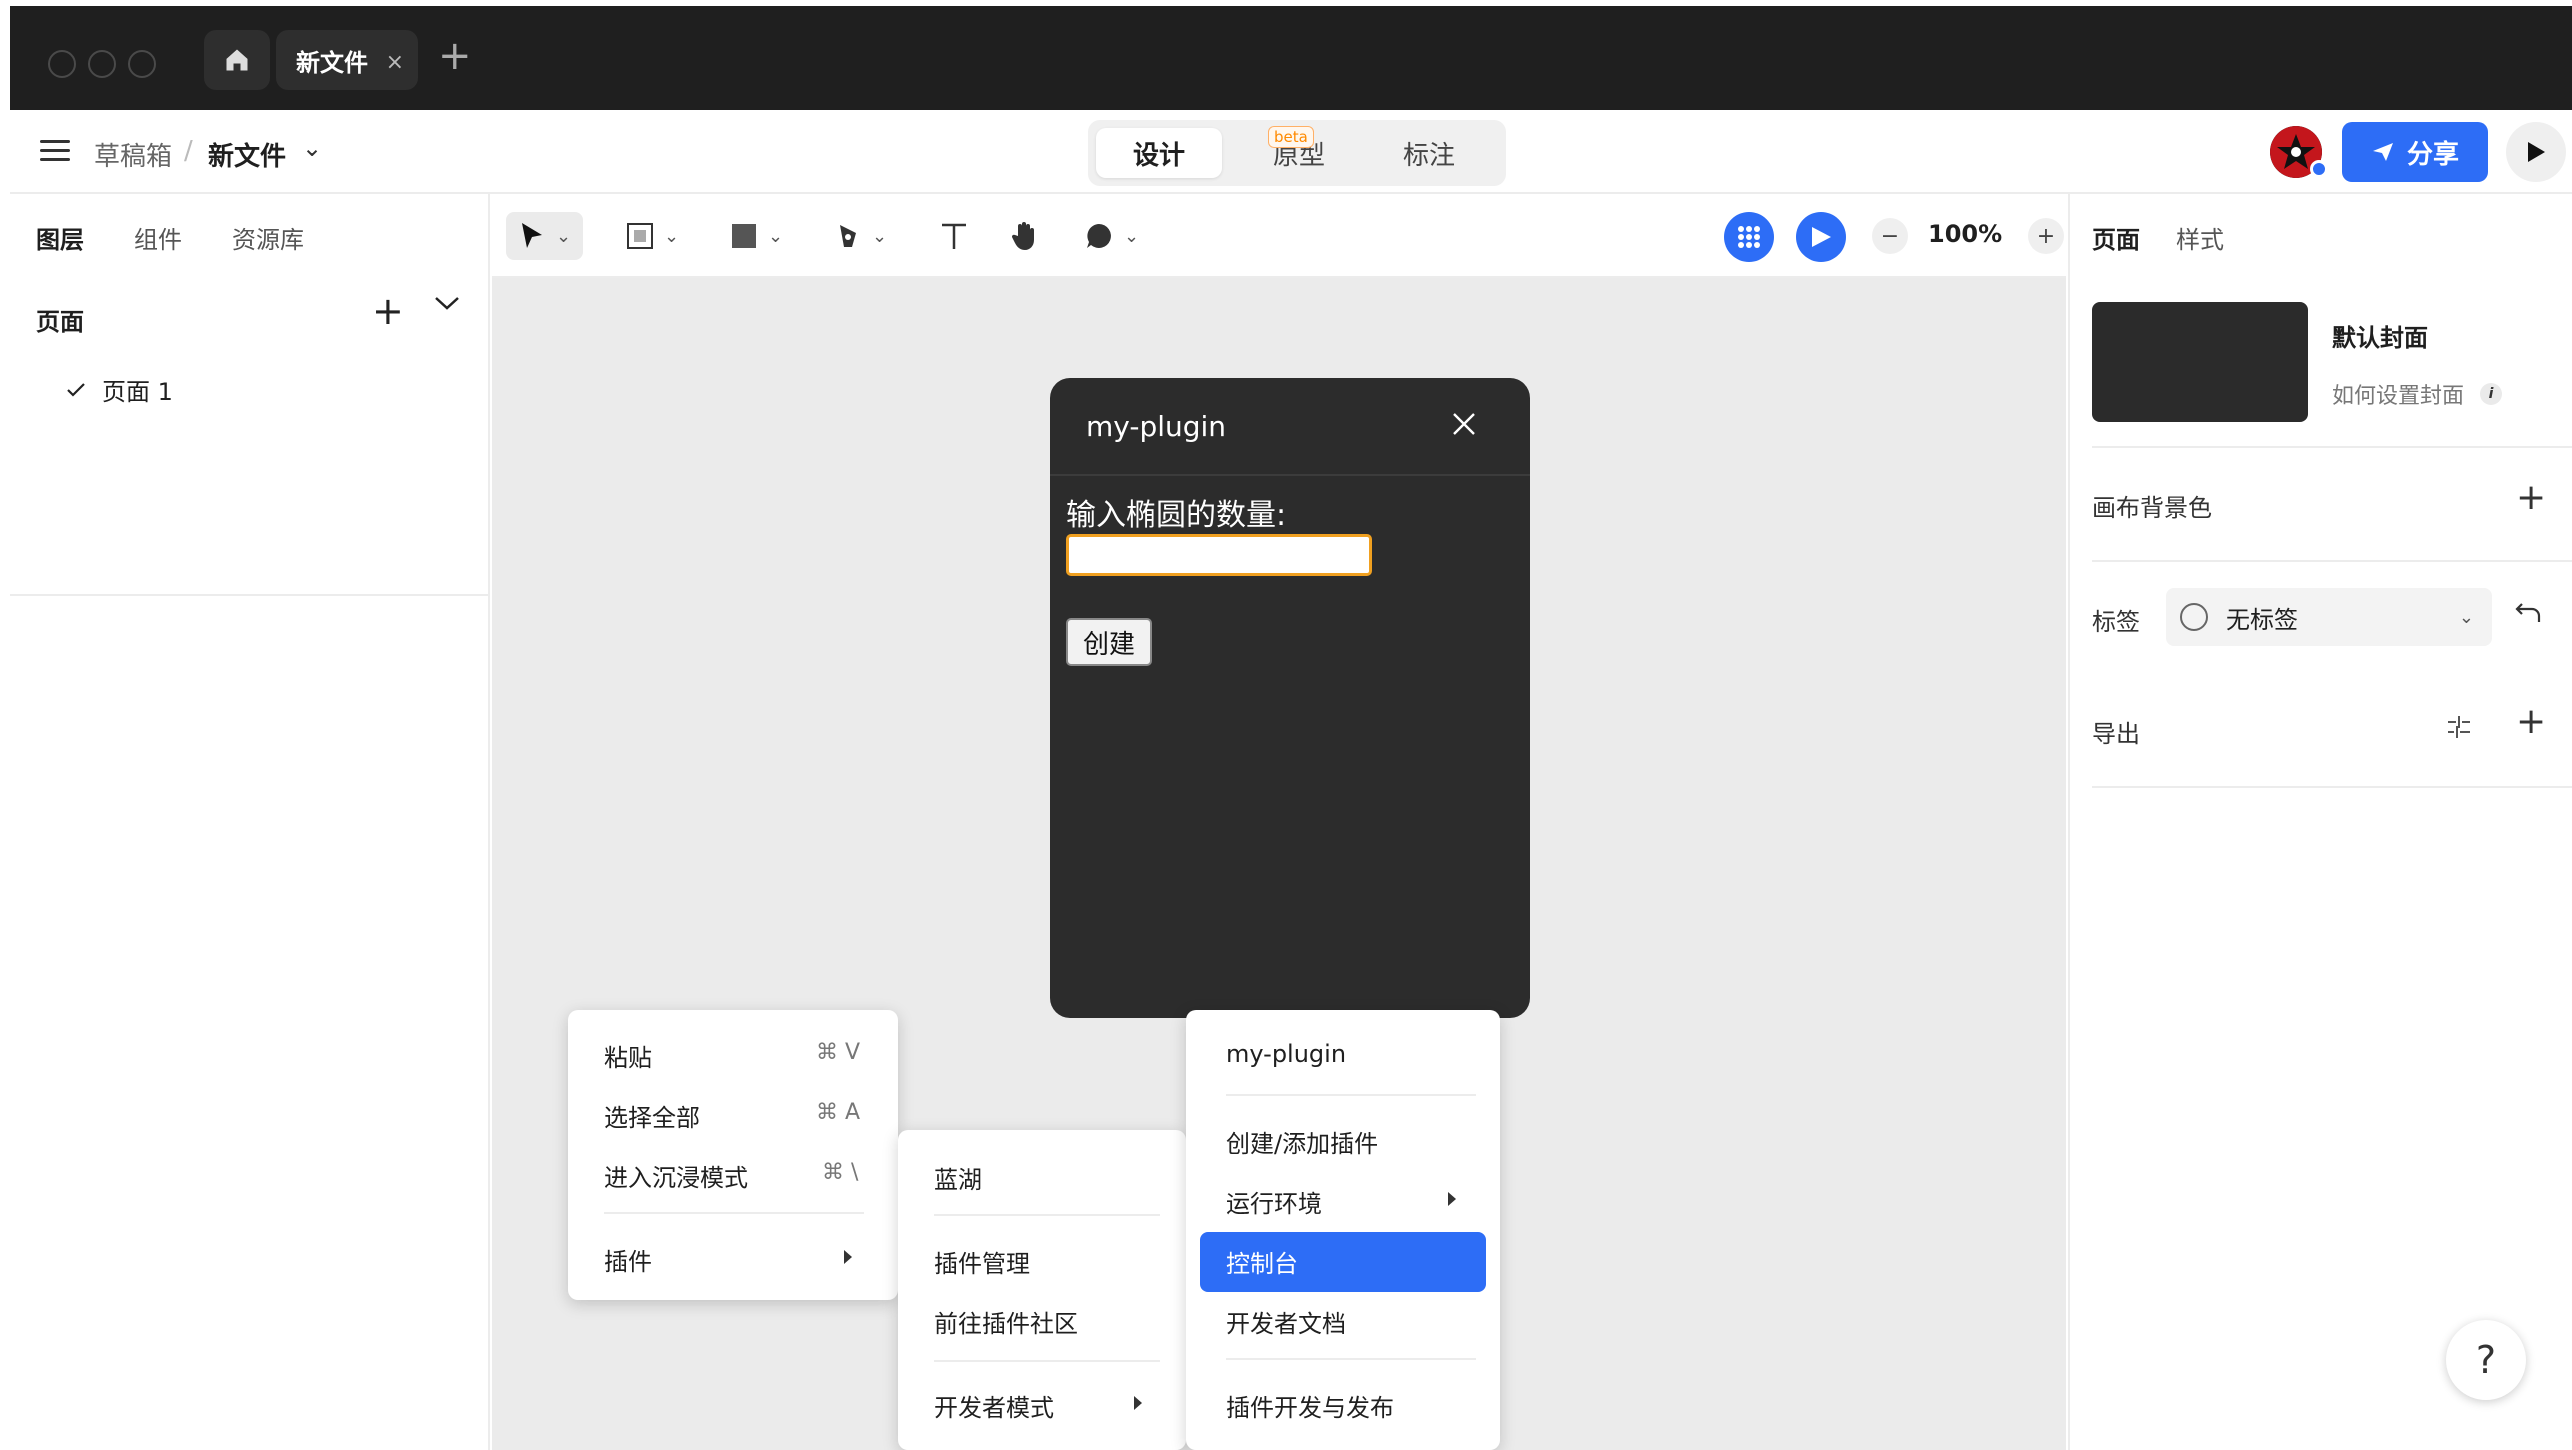  I want to click on cover-help-label: 如何设置封面, so click(2398, 396).